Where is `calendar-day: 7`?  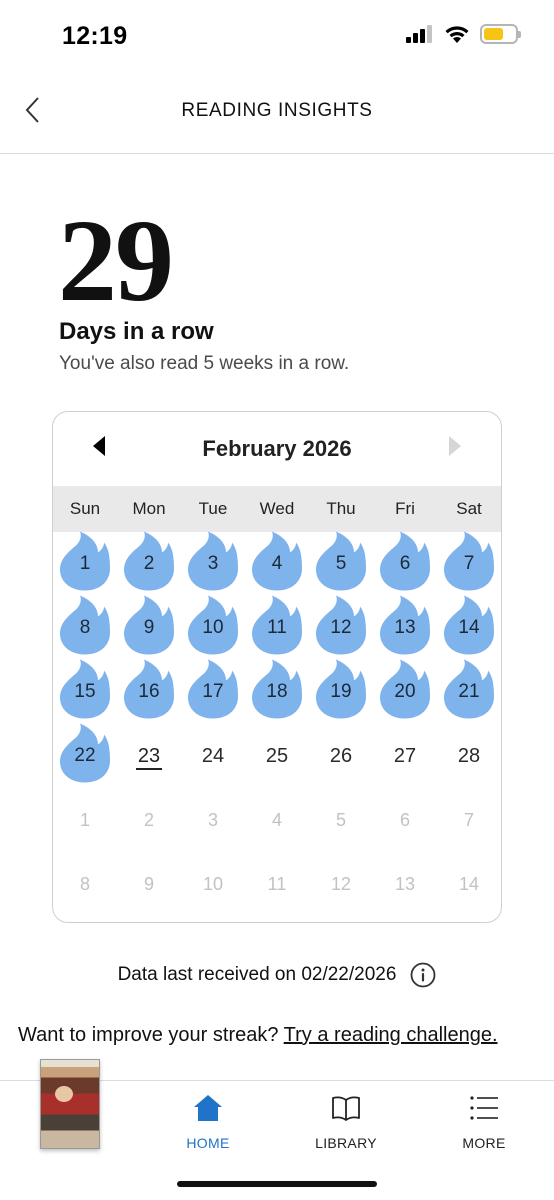 calendar-day: 7 is located at coordinates (469, 563).